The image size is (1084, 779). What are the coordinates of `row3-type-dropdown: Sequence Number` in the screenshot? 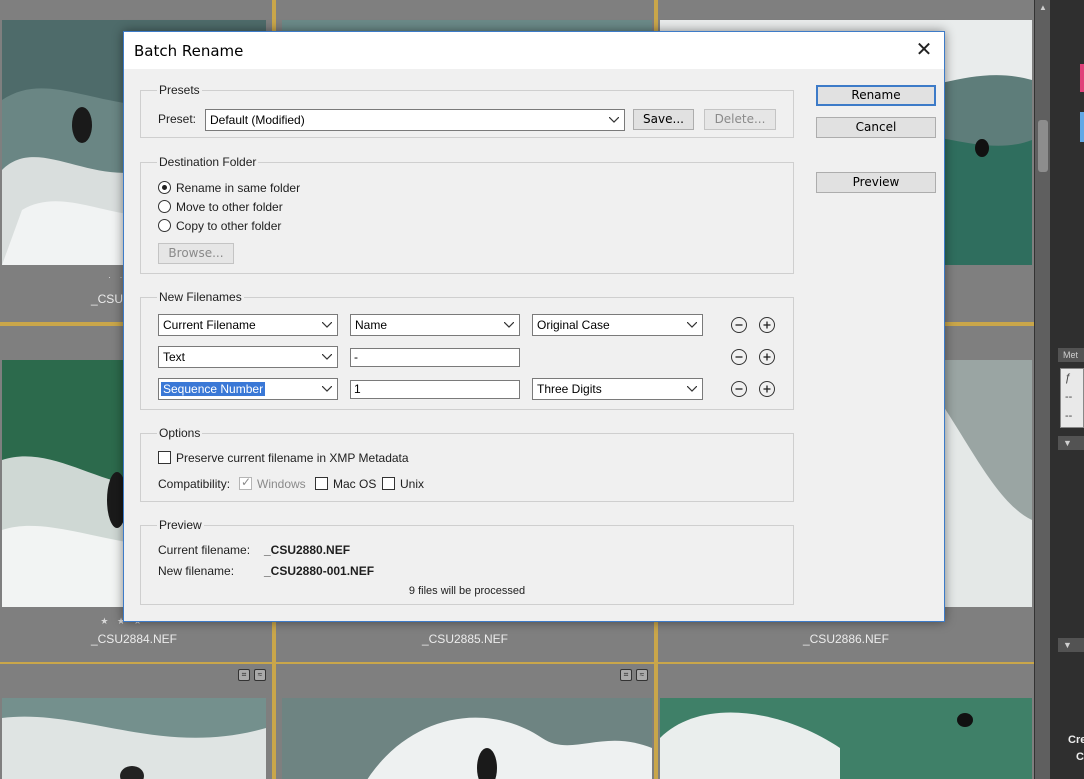 It's located at (248, 389).